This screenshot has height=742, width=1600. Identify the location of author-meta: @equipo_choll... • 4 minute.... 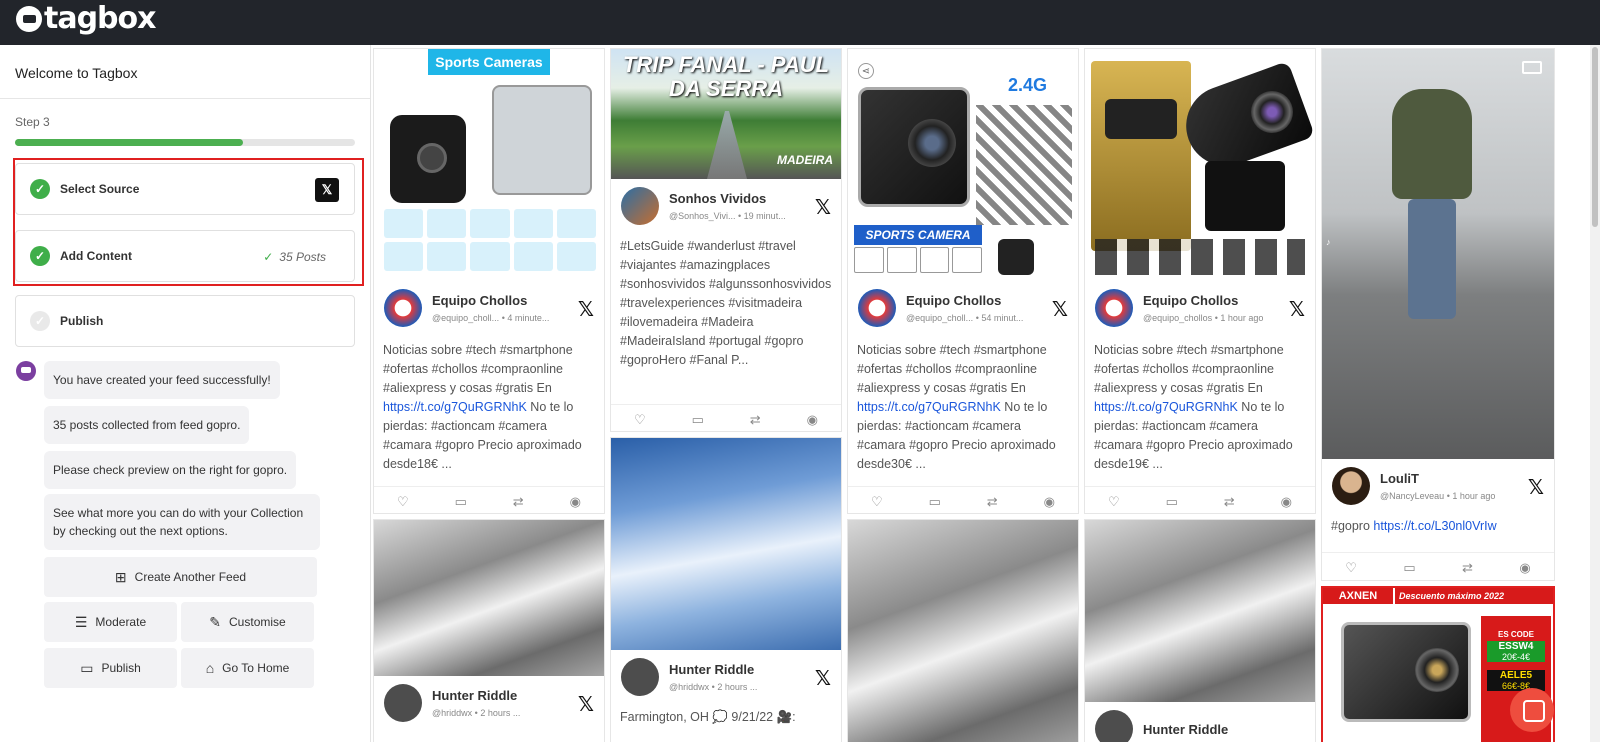
(491, 318).